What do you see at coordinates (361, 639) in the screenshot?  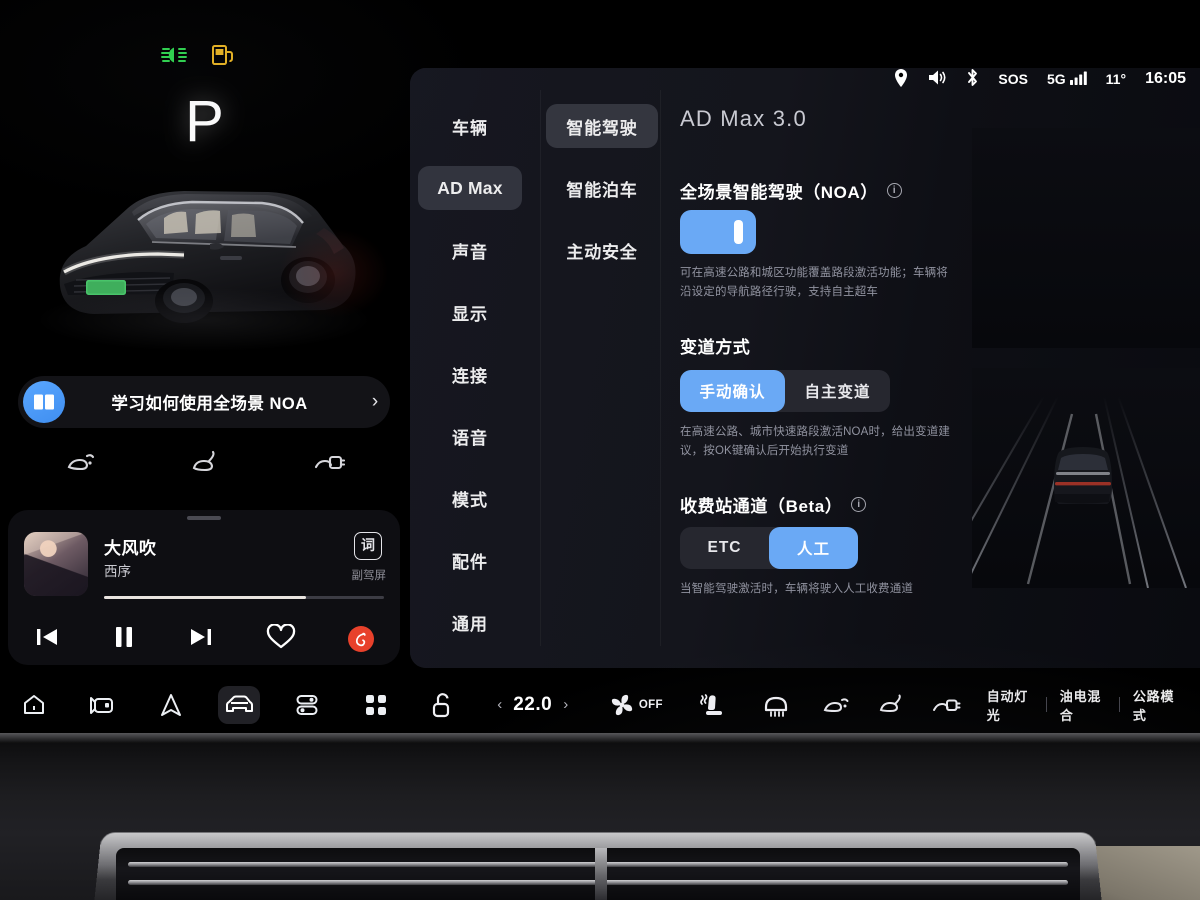 I see `netease-music-button` at bounding box center [361, 639].